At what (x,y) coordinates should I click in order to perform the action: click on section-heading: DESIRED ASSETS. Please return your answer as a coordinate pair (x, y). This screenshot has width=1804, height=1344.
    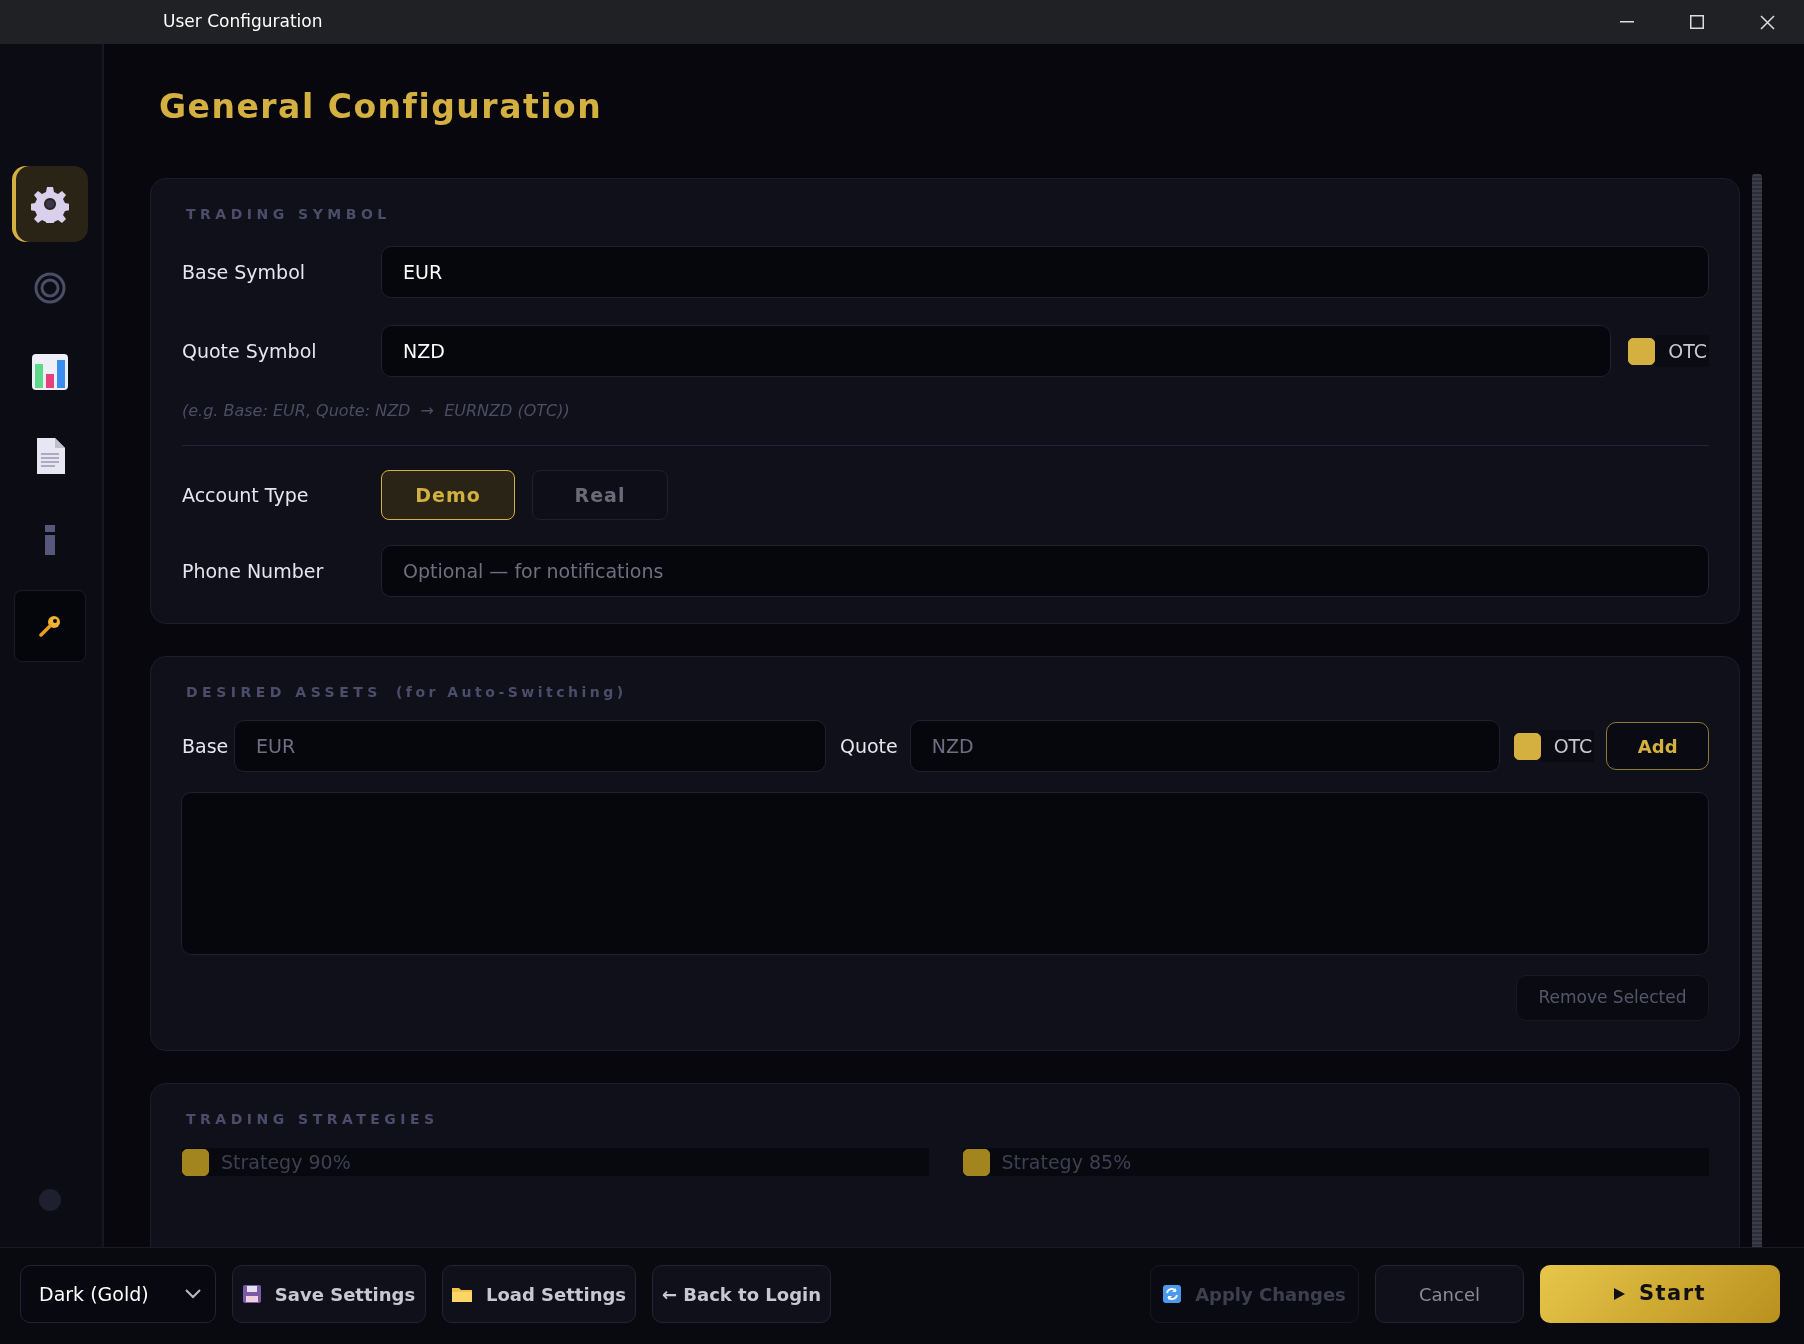
    Looking at the image, I should click on (284, 692).